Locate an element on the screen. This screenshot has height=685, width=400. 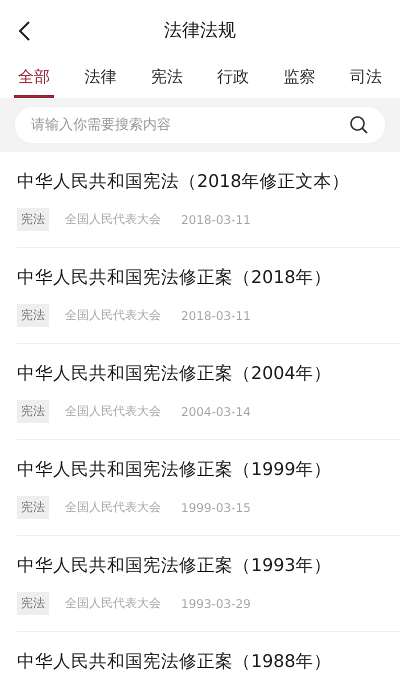
date-text: 2004-03-14 is located at coordinates (216, 411).